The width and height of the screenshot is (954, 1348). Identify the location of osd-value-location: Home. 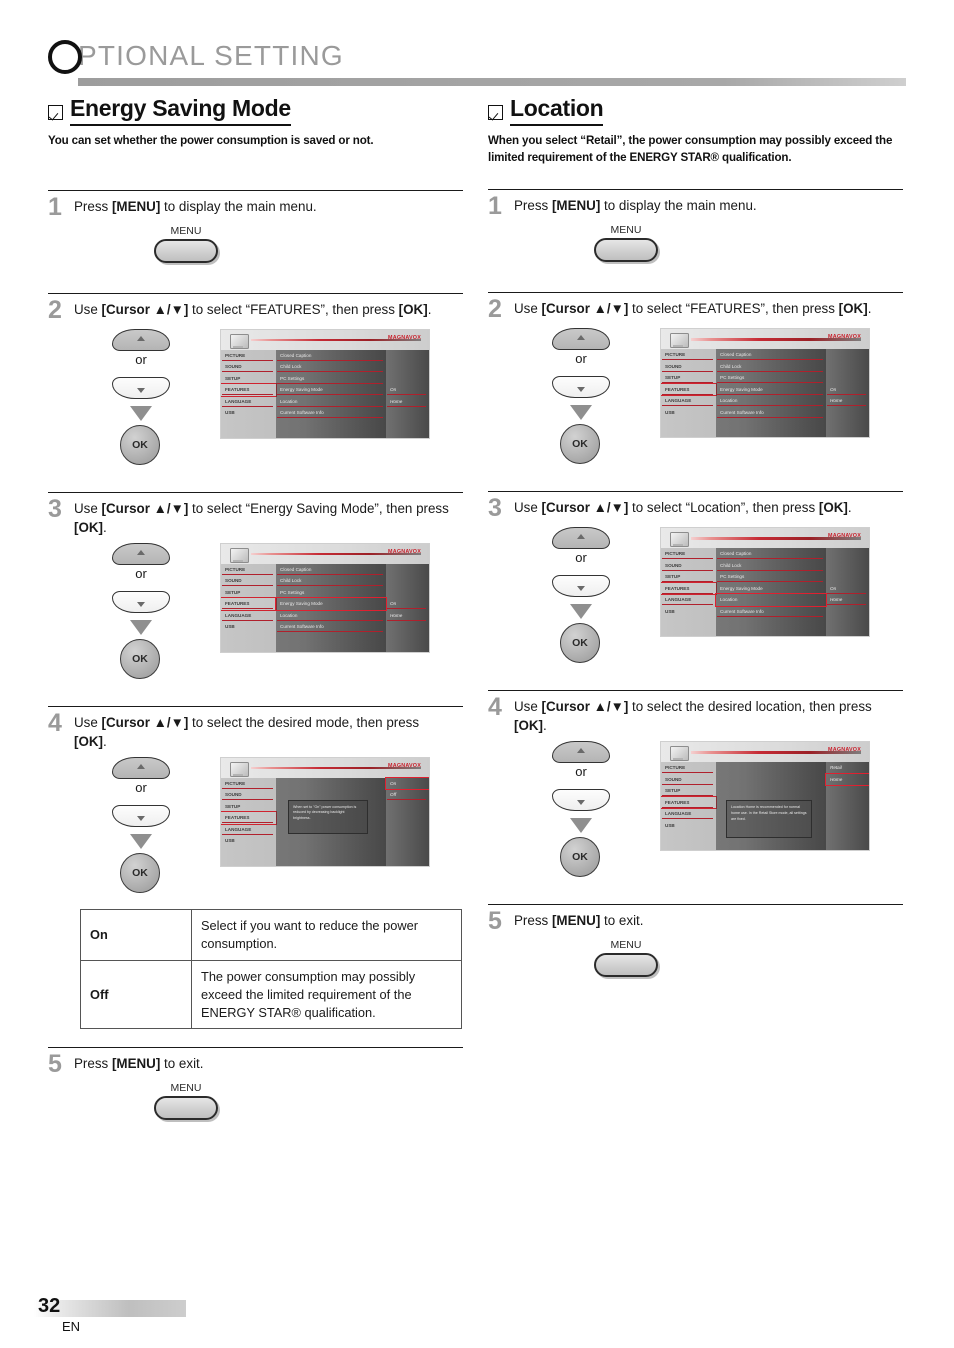
(406, 616).